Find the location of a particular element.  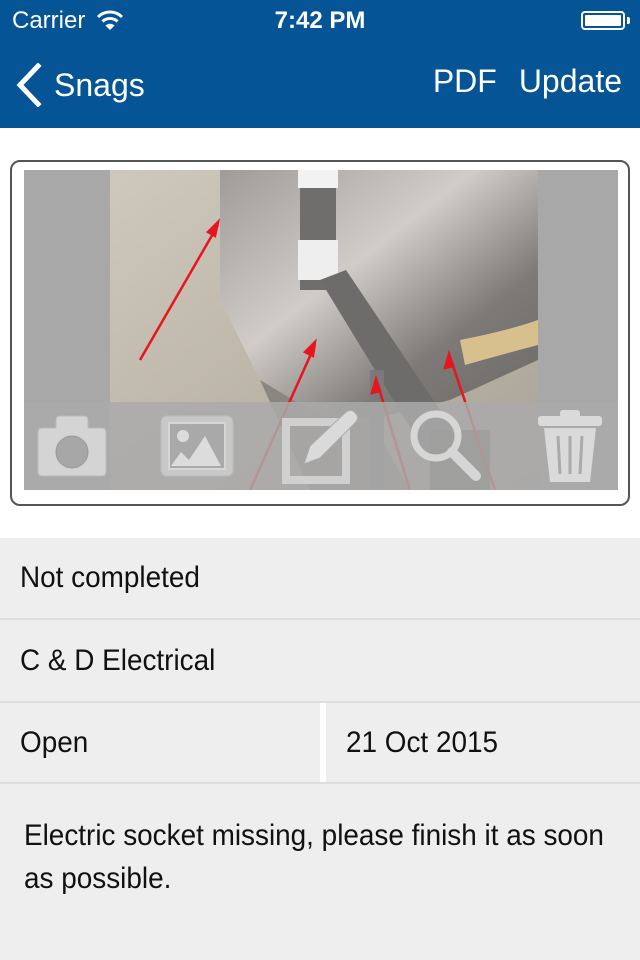

trash-icon is located at coordinates (570, 446).